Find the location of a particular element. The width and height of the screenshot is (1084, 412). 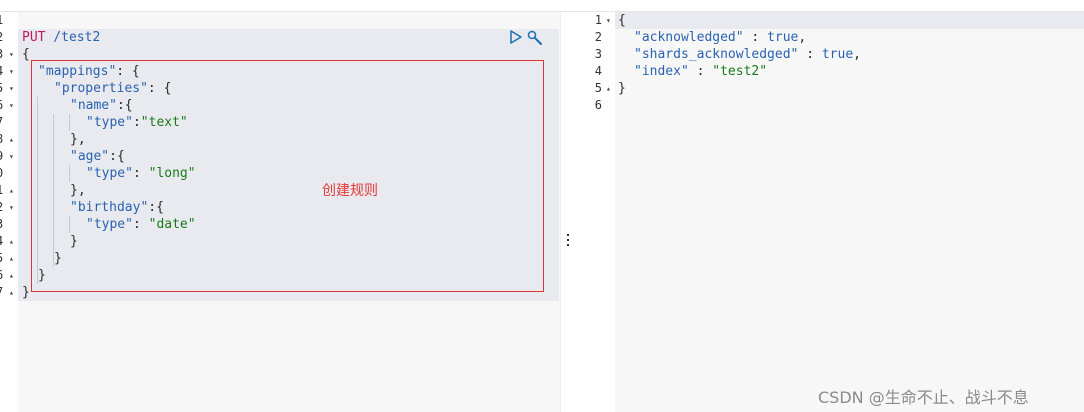

code-line: "acknowledged" : true, is located at coordinates (720, 37).